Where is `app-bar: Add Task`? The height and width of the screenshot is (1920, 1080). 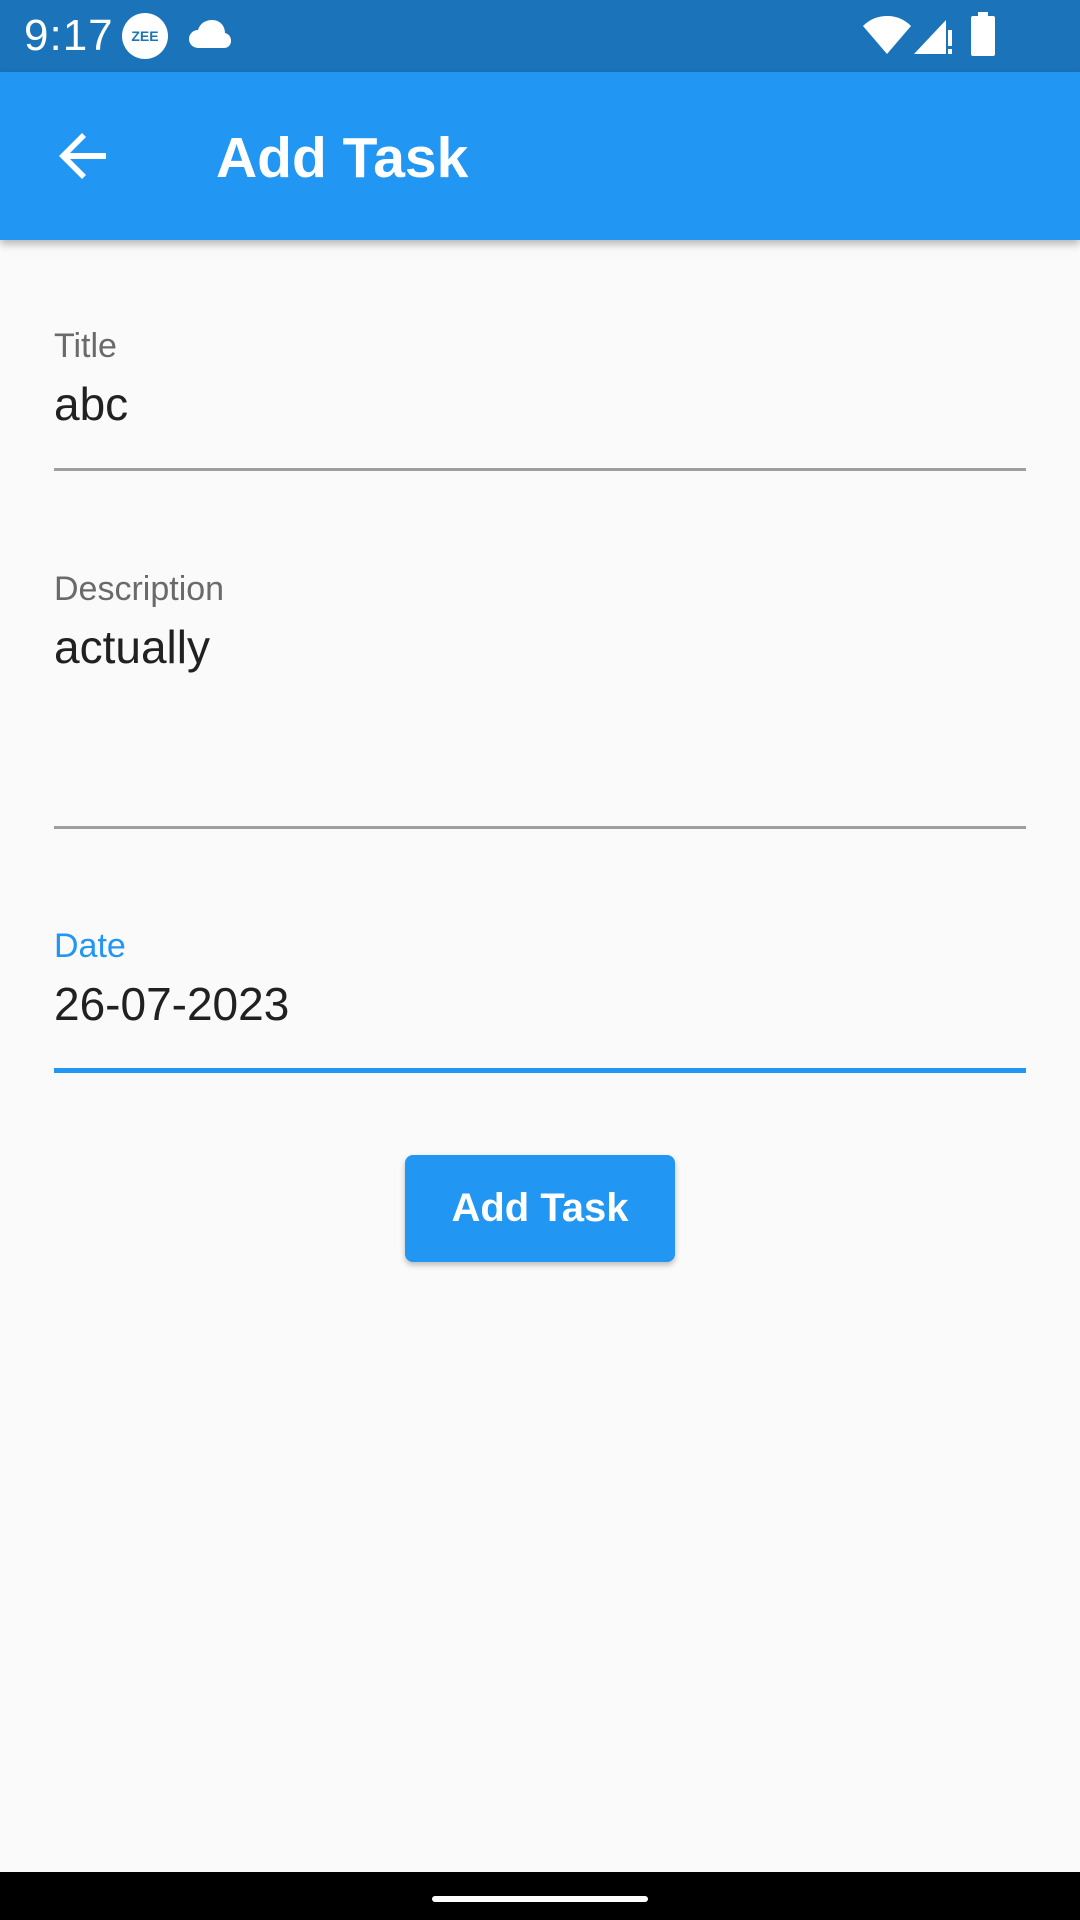
app-bar: Add Task is located at coordinates (540, 156).